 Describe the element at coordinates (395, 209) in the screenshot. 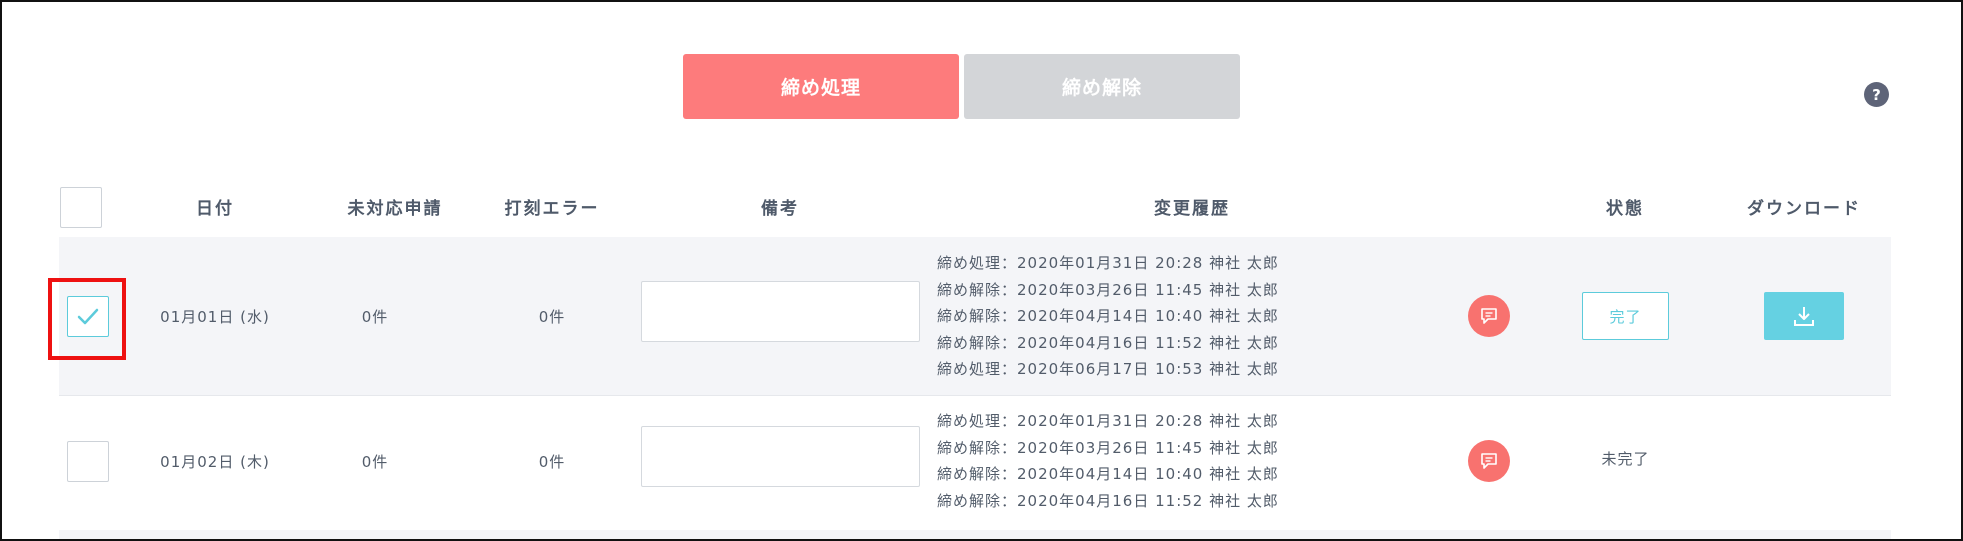

I see `header-pending-requests: 未対応申請` at that location.